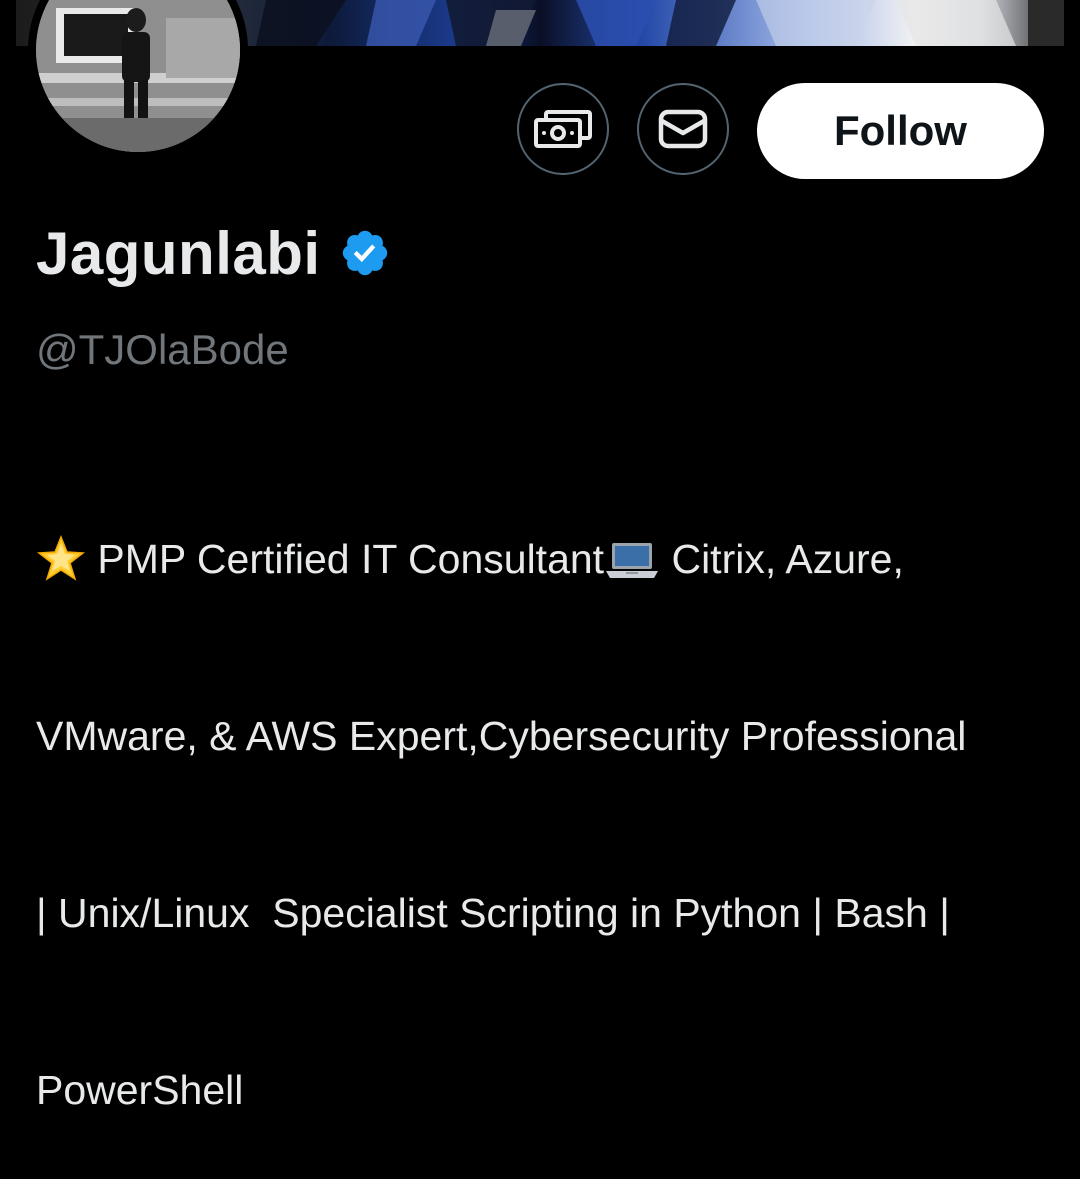 The height and width of the screenshot is (1179, 1080). What do you see at coordinates (140, 1090) in the screenshot?
I see `bio-line-4: PowerShell` at bounding box center [140, 1090].